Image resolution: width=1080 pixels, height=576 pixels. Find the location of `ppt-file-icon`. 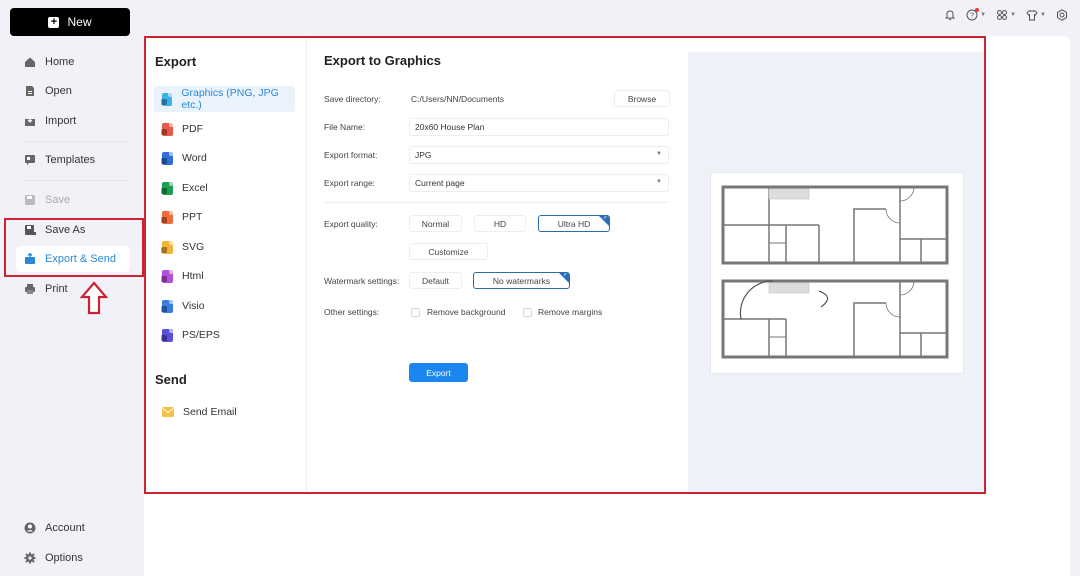

ppt-file-icon is located at coordinates (167, 217).